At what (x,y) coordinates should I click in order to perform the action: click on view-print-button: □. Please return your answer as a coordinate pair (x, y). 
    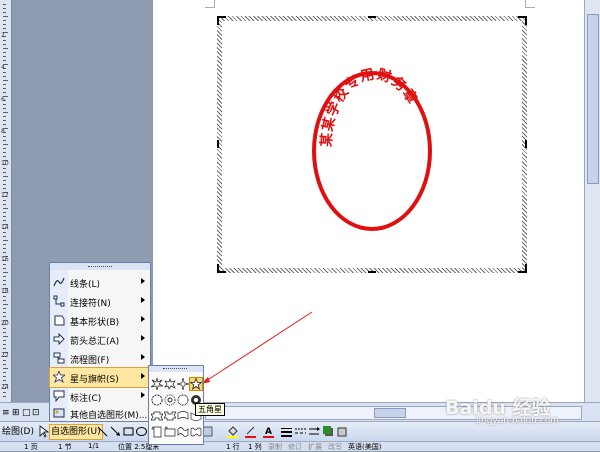
    Looking at the image, I should click on (26, 413).